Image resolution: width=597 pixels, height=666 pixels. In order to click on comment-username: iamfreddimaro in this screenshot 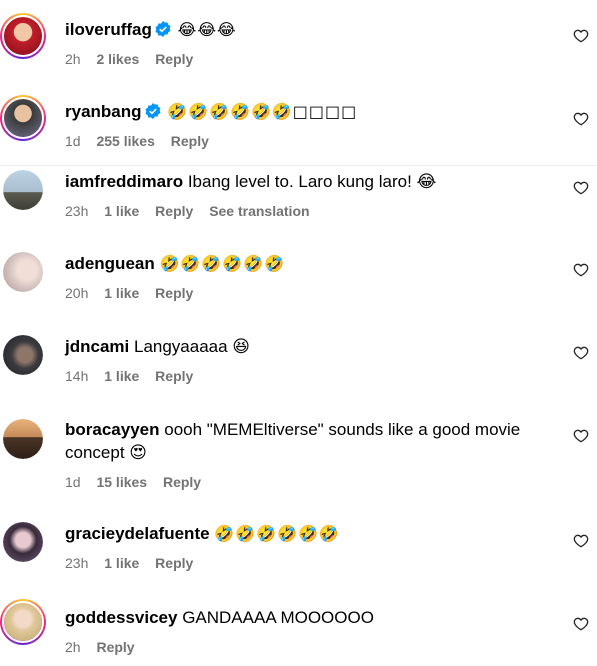, I will do `click(124, 181)`.